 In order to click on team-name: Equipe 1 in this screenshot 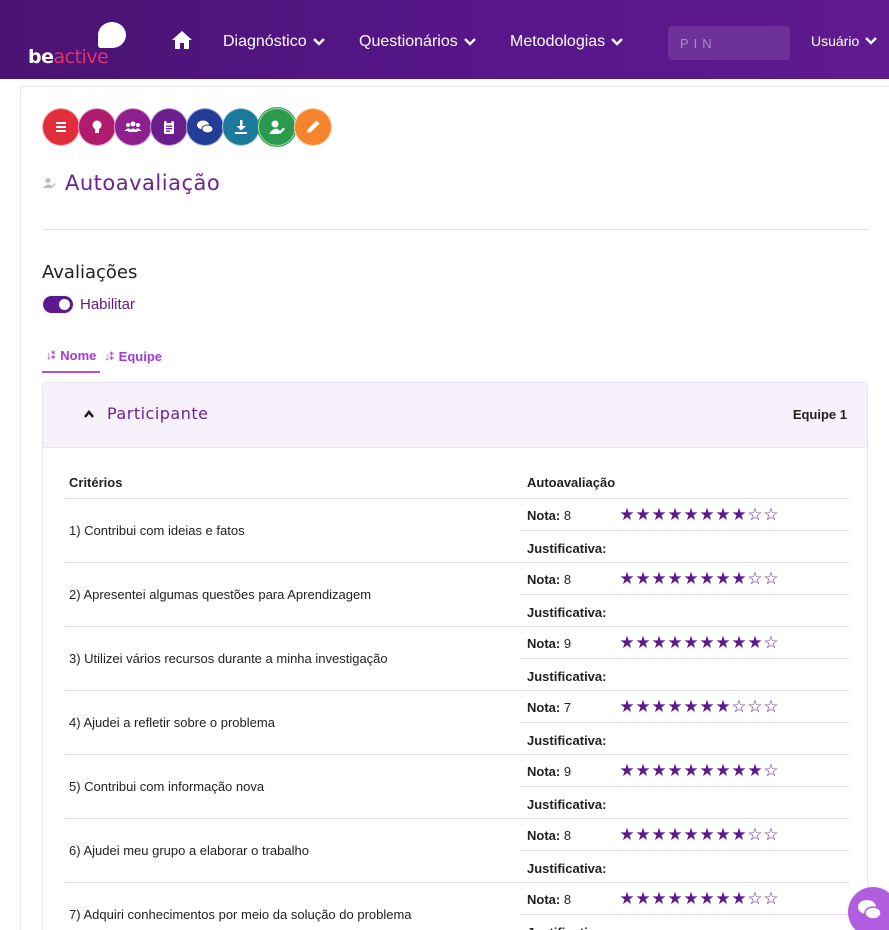, I will do `click(819, 414)`.